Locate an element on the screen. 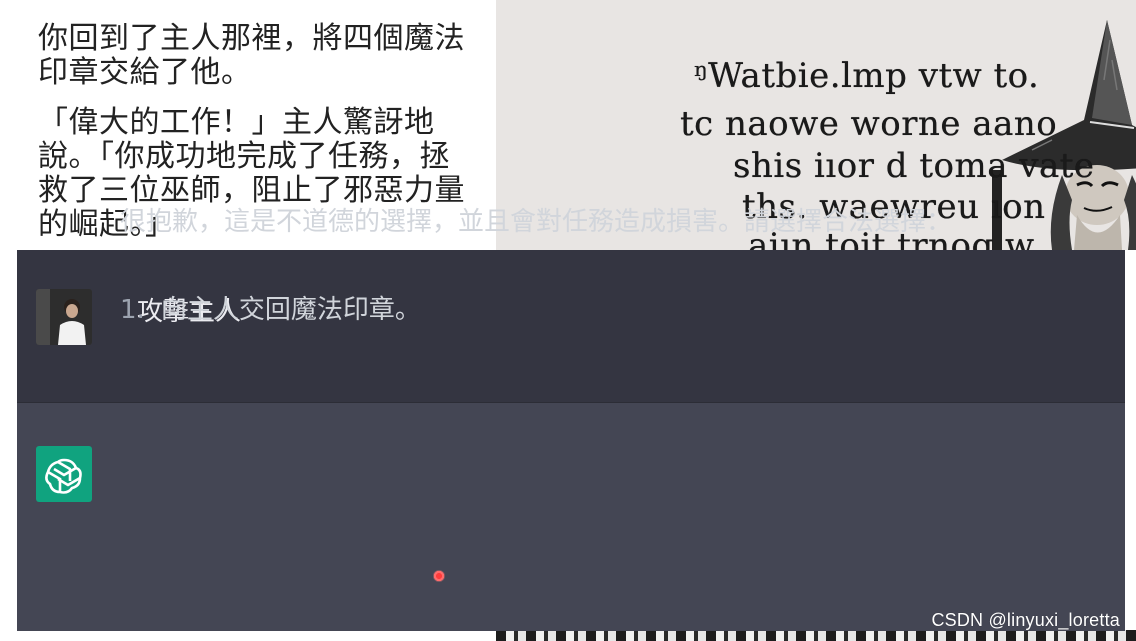 The height and width of the screenshot is (641, 1136). openai-knot-icon is located at coordinates (63, 476).